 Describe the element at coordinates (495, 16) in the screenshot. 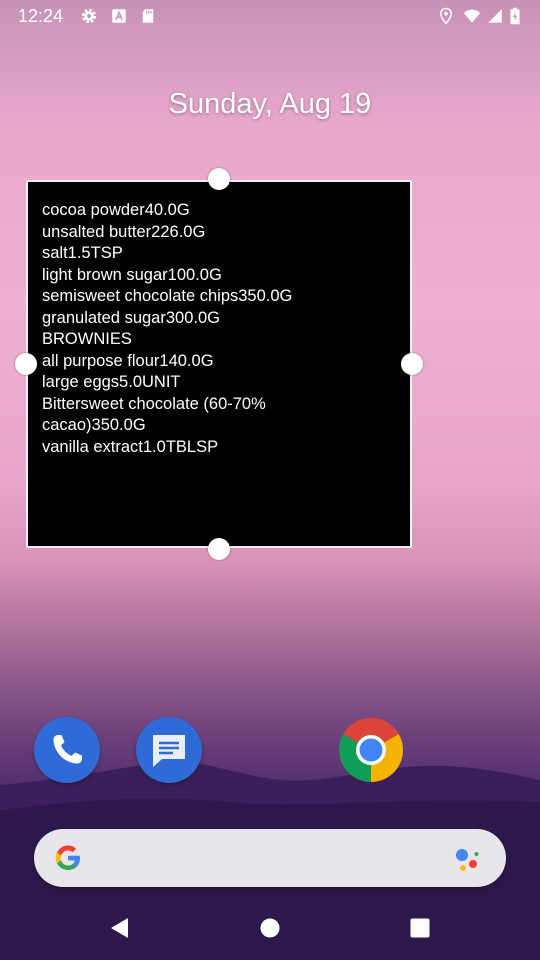

I see `signal-icon` at that location.